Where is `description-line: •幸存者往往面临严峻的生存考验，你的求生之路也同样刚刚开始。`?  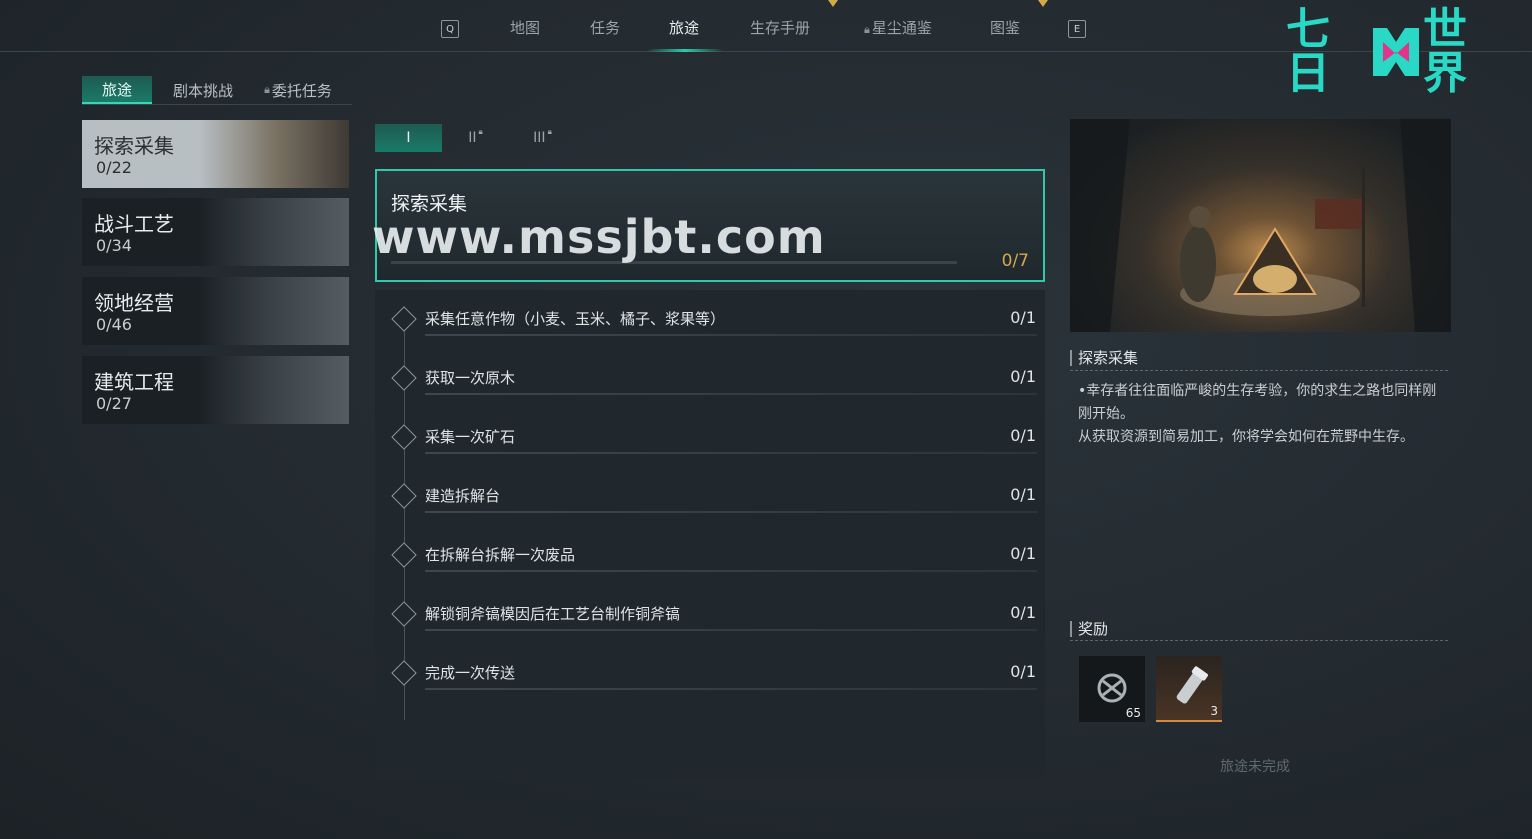 description-line: •幸存者往往面临严峻的生存考验，你的求生之路也同样刚刚开始。 is located at coordinates (1260, 403).